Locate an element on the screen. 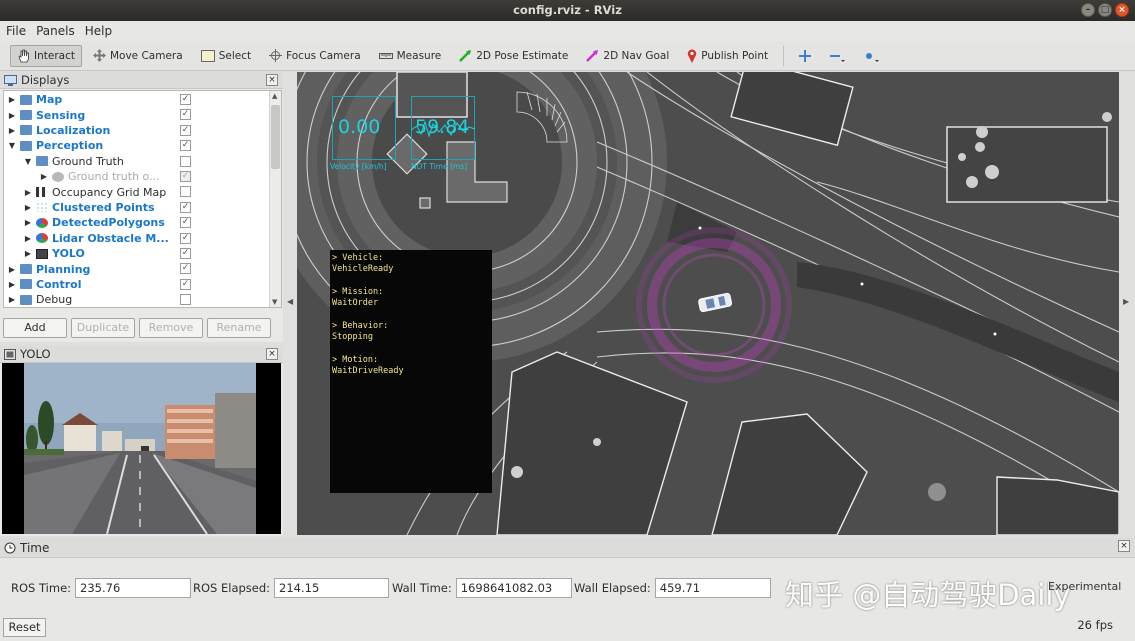 The height and width of the screenshot is (641, 1135). wall-elapsed-input: 459.71 is located at coordinates (712, 588).